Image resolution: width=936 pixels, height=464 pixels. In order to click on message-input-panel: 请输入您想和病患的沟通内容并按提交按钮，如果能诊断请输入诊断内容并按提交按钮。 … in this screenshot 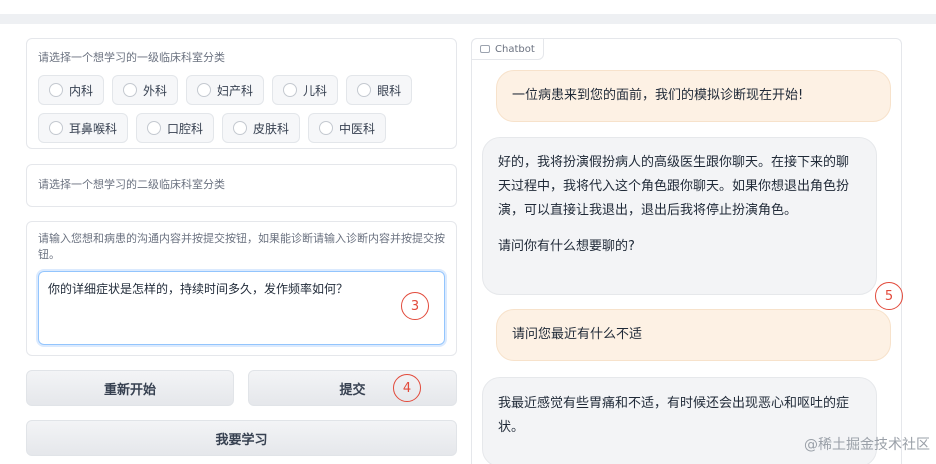, I will do `click(241, 288)`.